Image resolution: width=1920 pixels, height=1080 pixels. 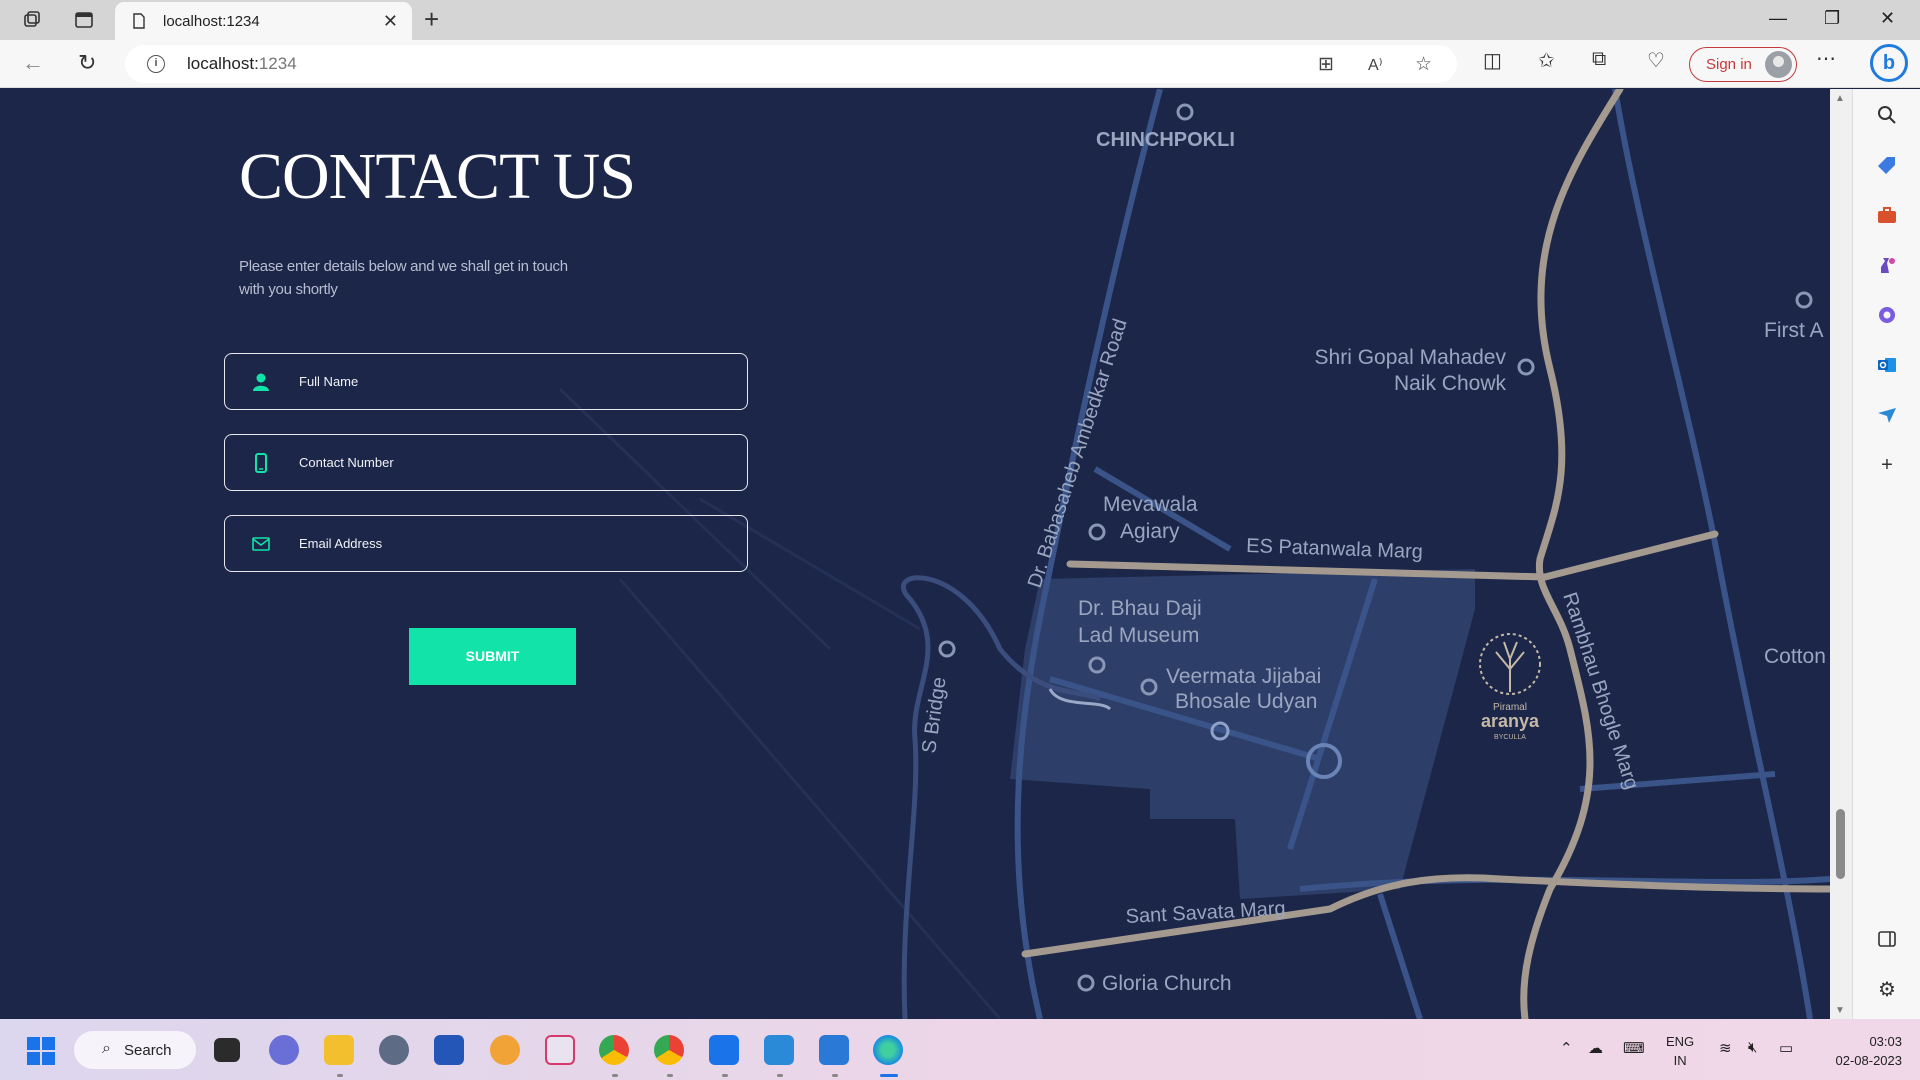 What do you see at coordinates (1795, 656) in the screenshot?
I see `map-label-cotton: Cotton` at bounding box center [1795, 656].